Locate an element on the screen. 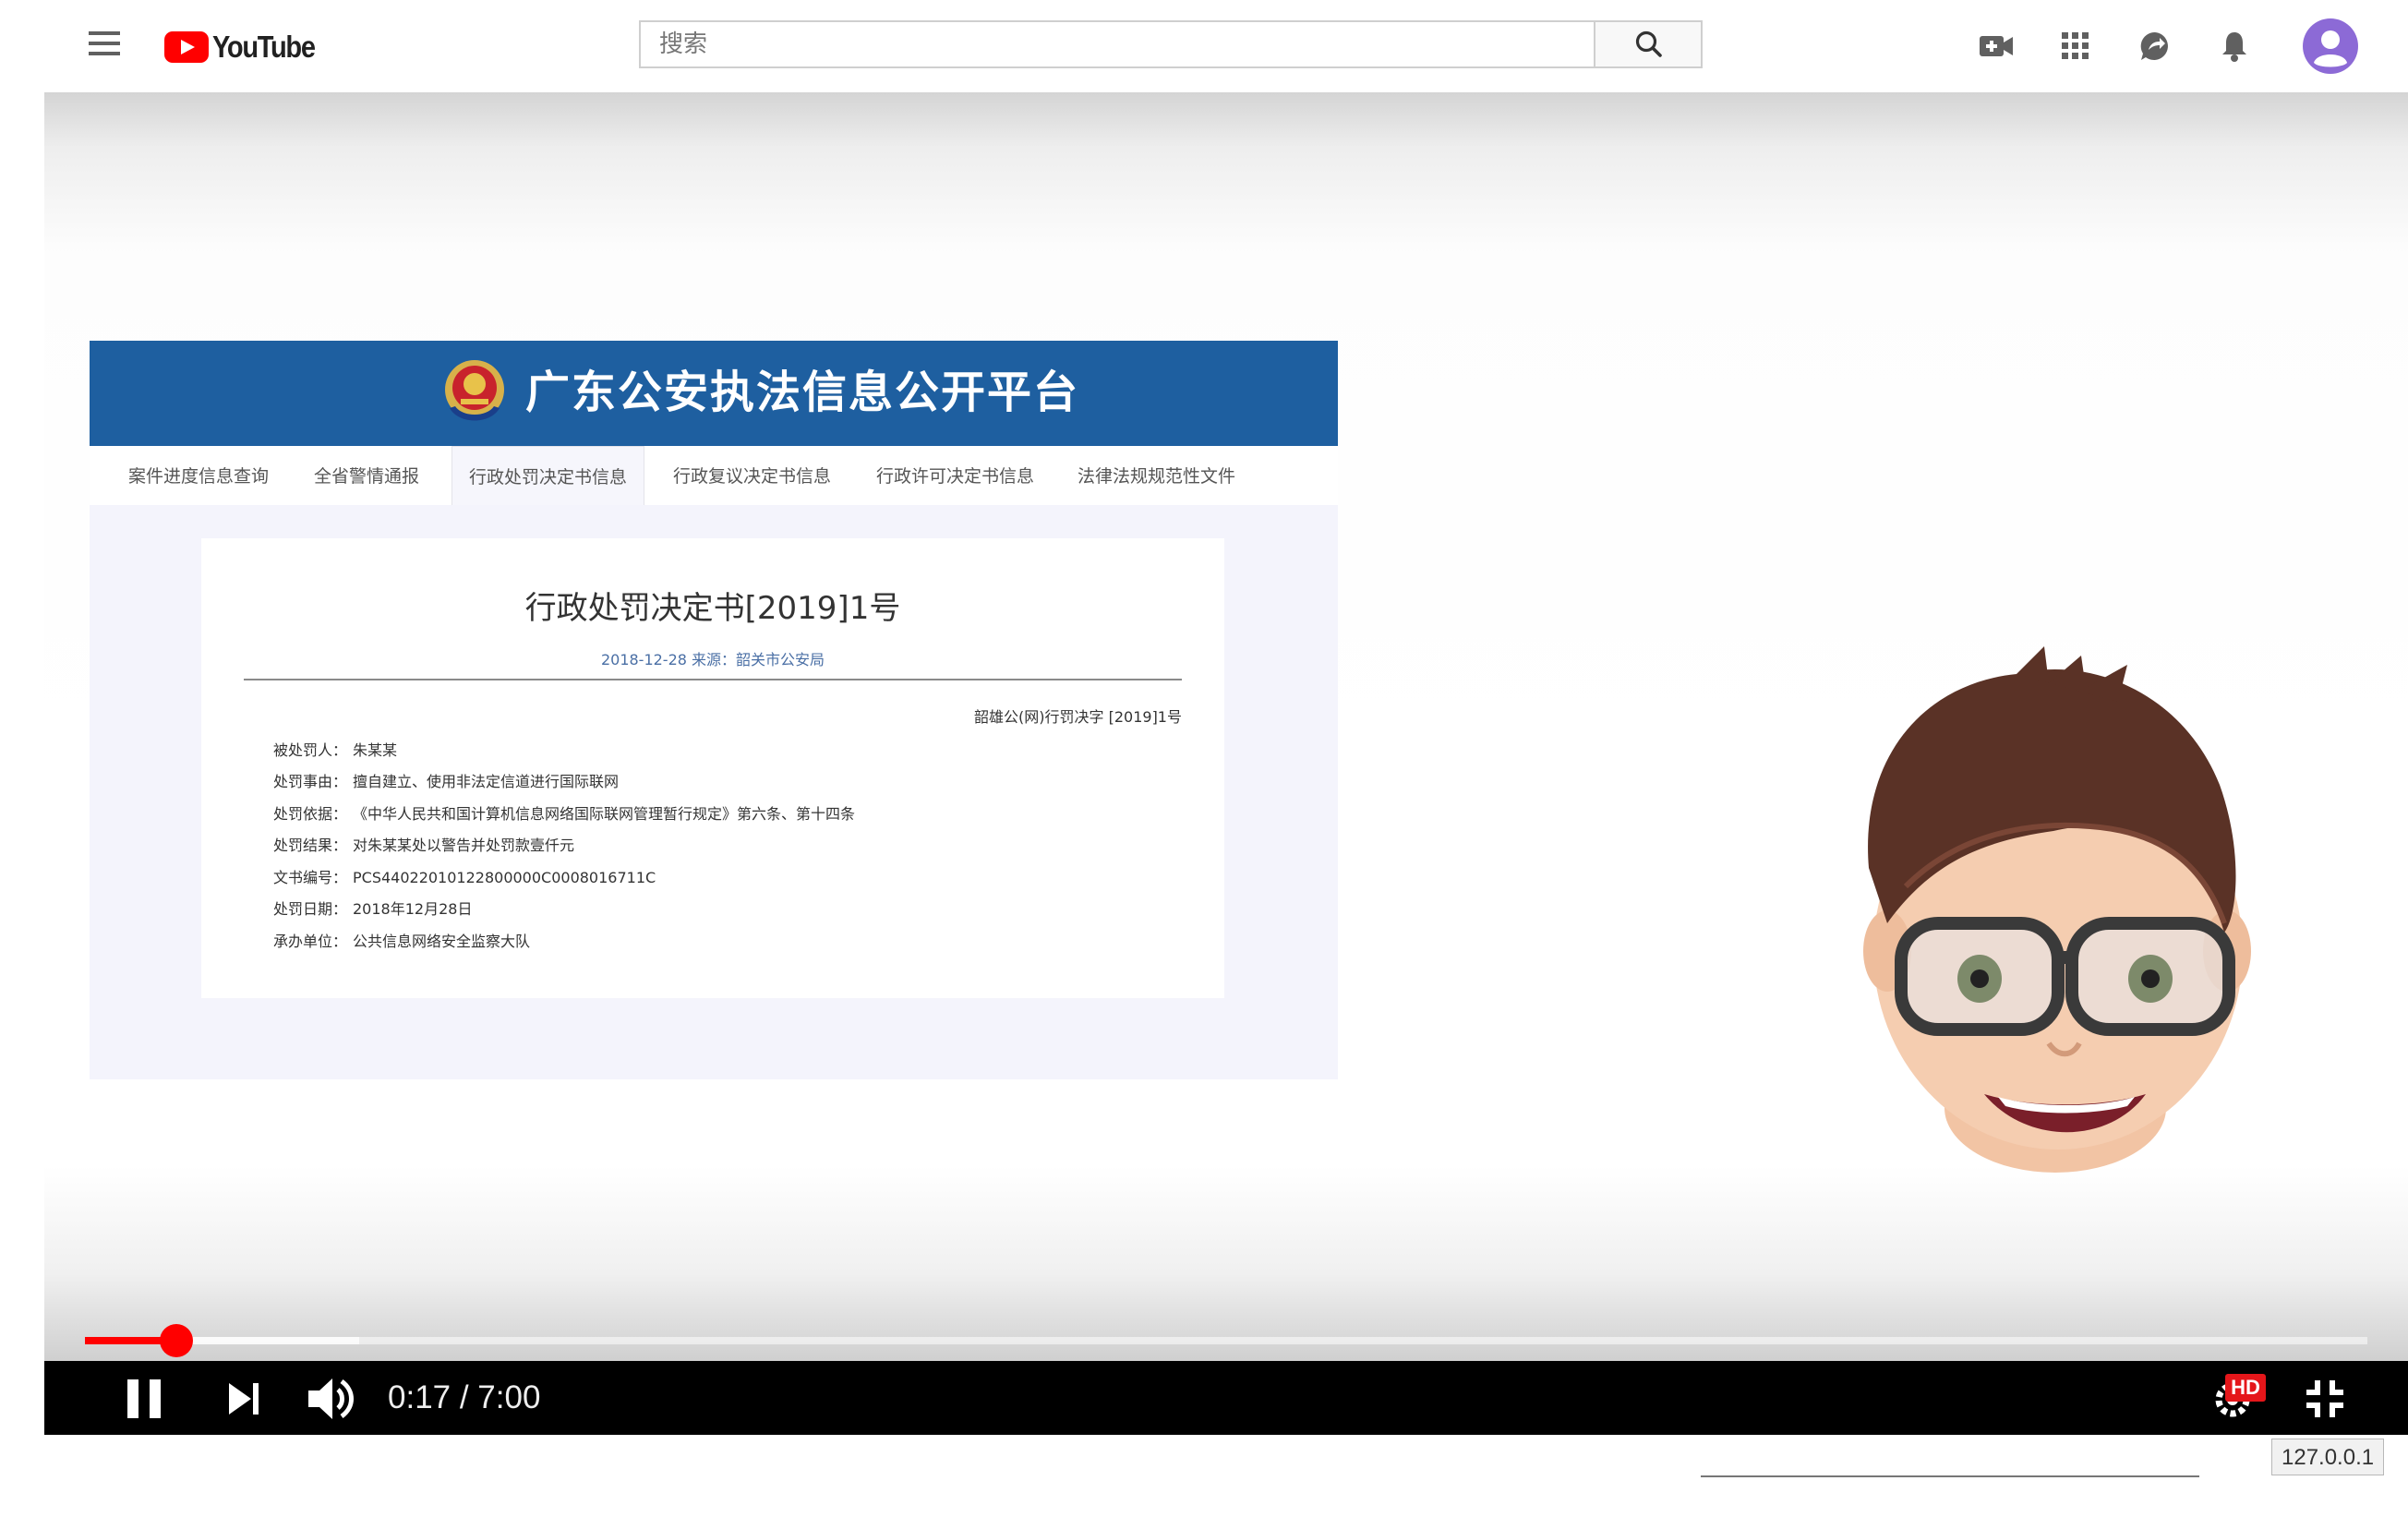  field-value: 对朱某某处以警告并处罚款壹仟元 is located at coordinates (464, 846).